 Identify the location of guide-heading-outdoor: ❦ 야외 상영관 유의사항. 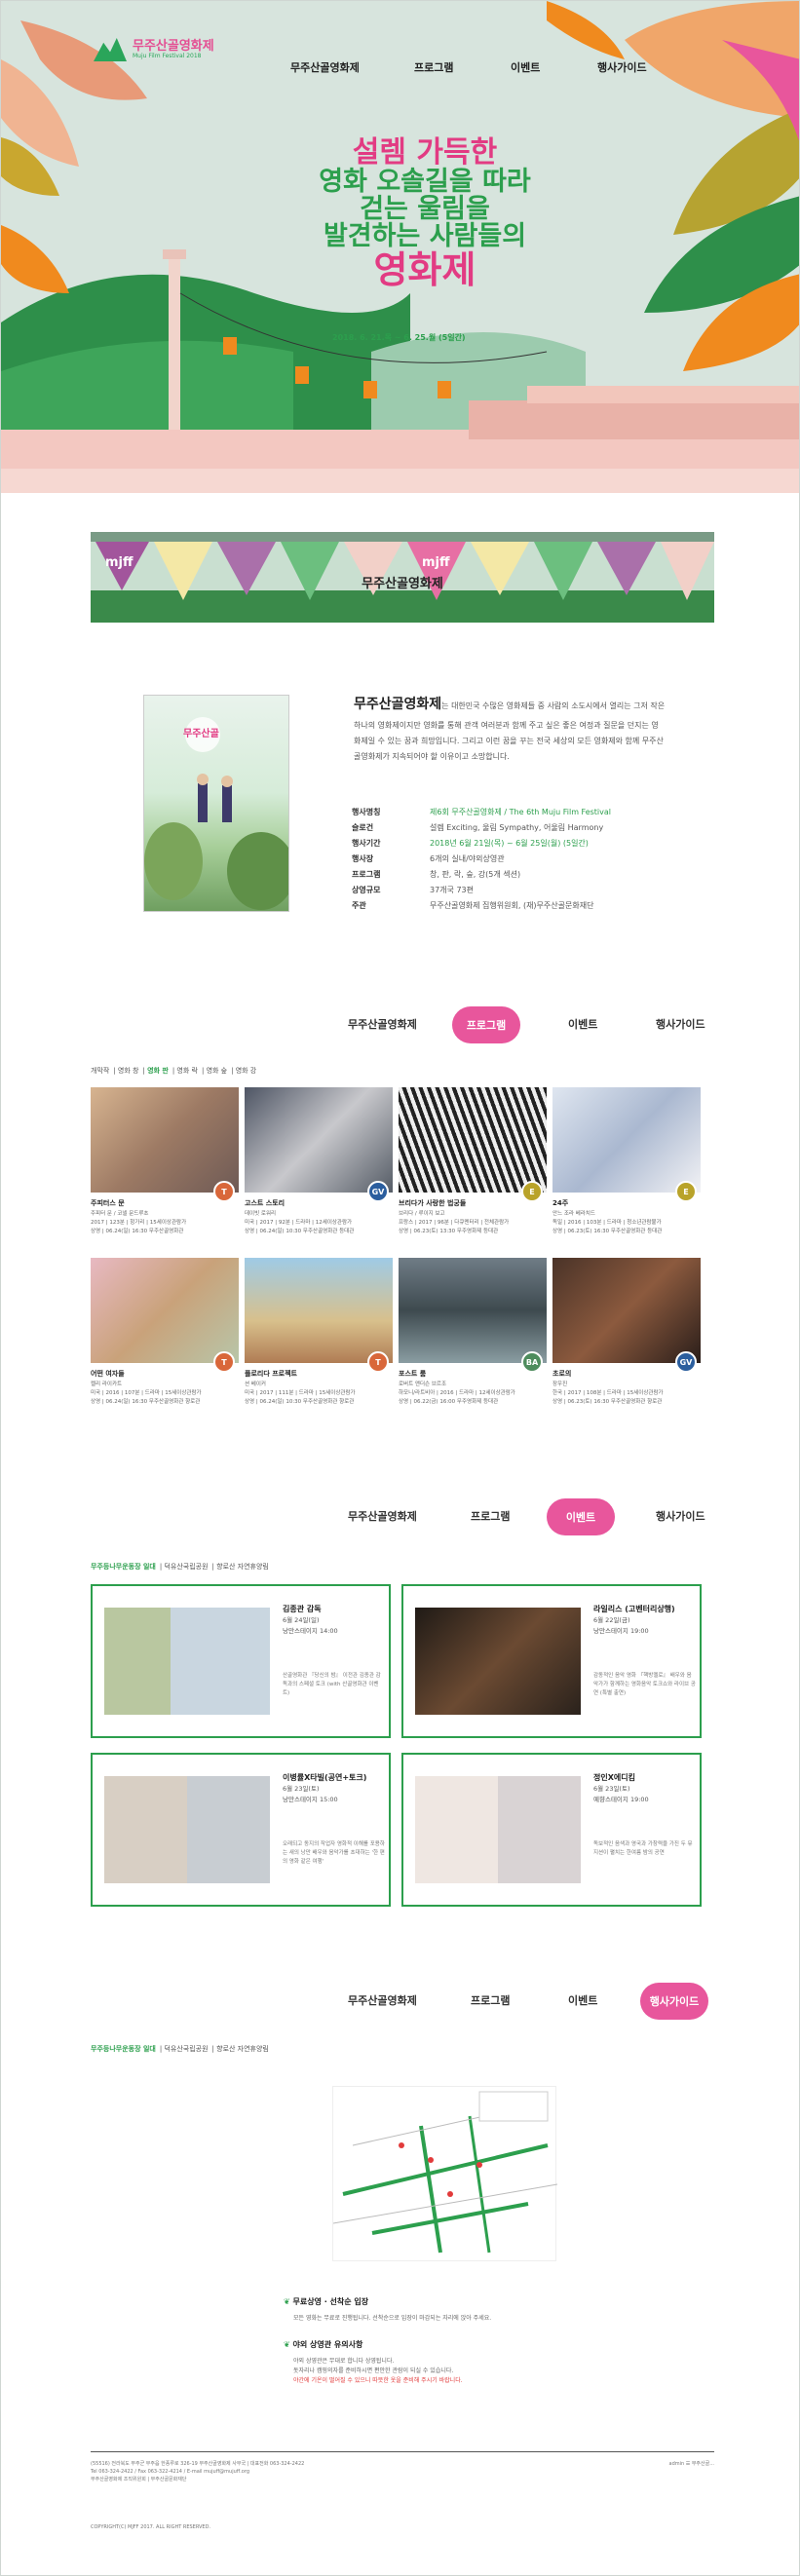
(323, 2344).